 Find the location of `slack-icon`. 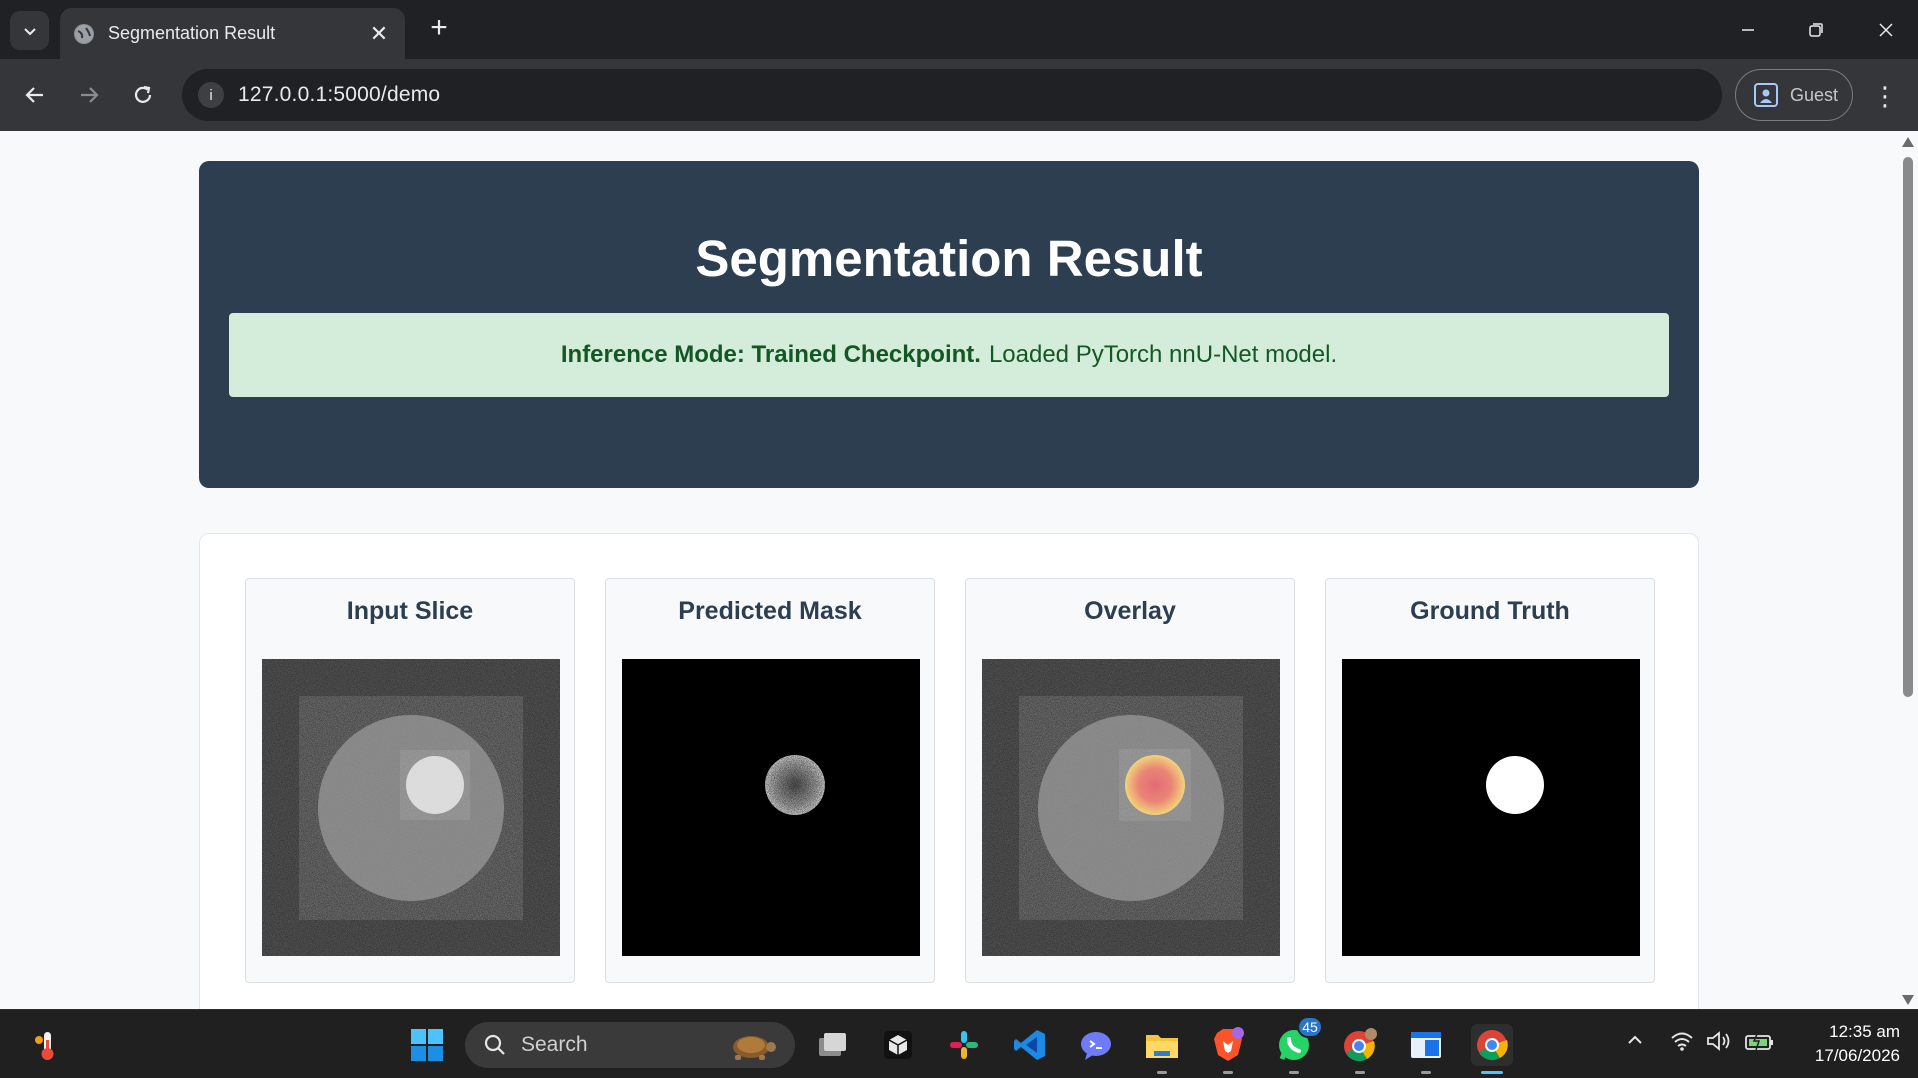

slack-icon is located at coordinates (964, 1045).